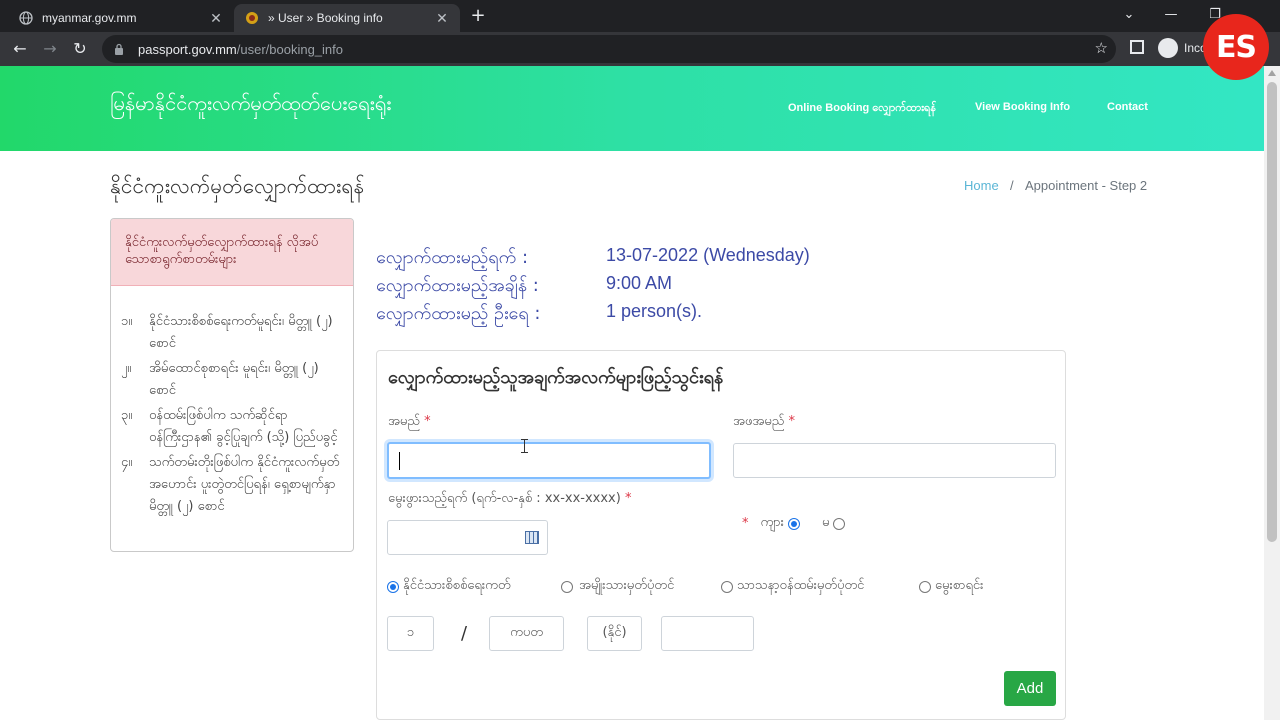 Image resolution: width=1280 pixels, height=720 pixels. I want to click on tab-title: » User » Booking info, so click(325, 18).